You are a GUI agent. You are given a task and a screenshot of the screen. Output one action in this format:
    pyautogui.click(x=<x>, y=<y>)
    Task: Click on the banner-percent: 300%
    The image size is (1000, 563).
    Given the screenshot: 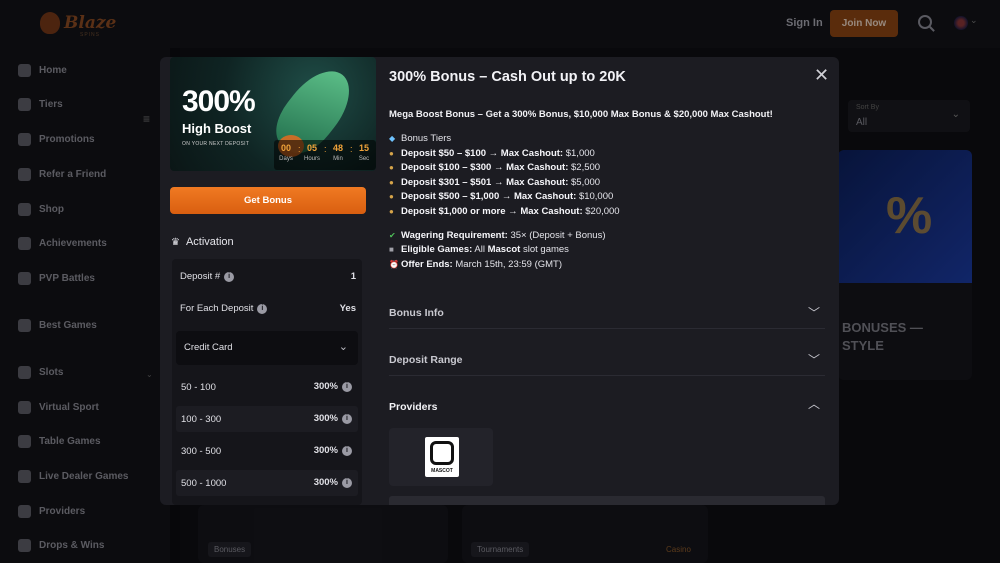 What is the action you would take?
    pyautogui.click(x=219, y=101)
    